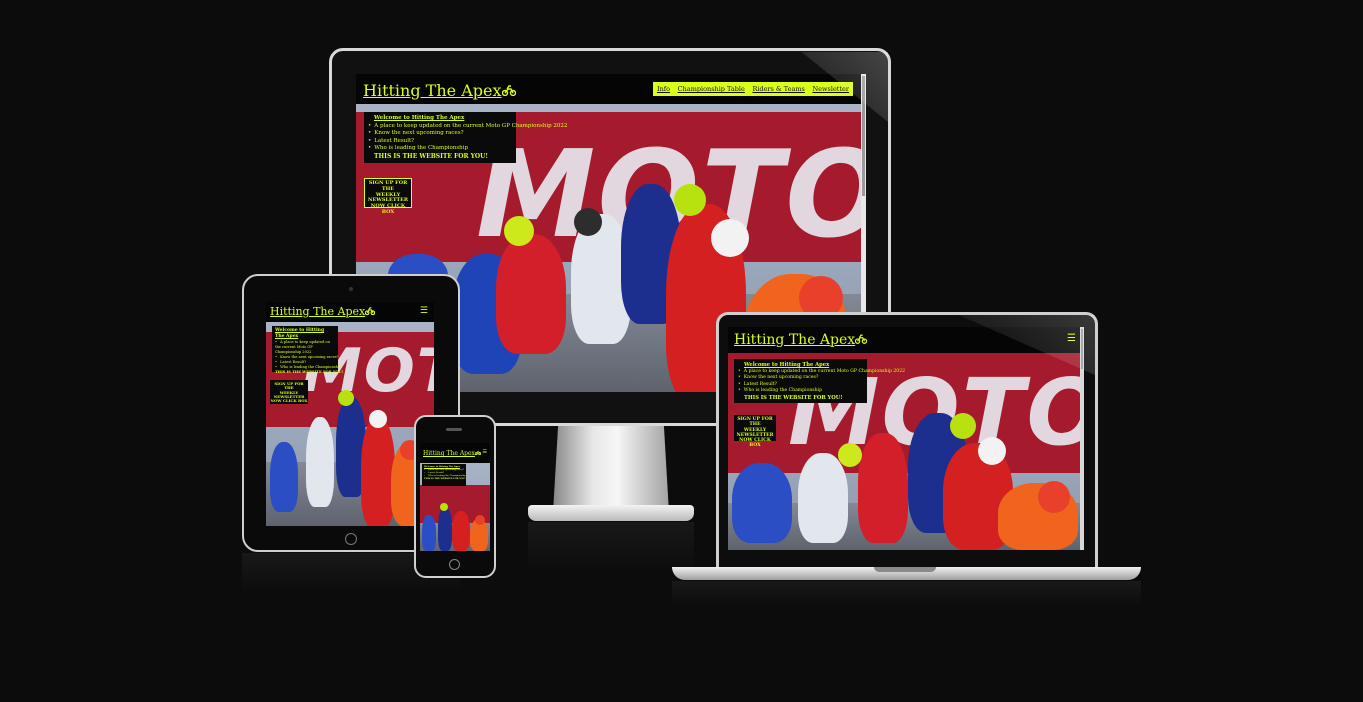 The width and height of the screenshot is (1363, 702). I want to click on phone-speaker, so click(454, 429).